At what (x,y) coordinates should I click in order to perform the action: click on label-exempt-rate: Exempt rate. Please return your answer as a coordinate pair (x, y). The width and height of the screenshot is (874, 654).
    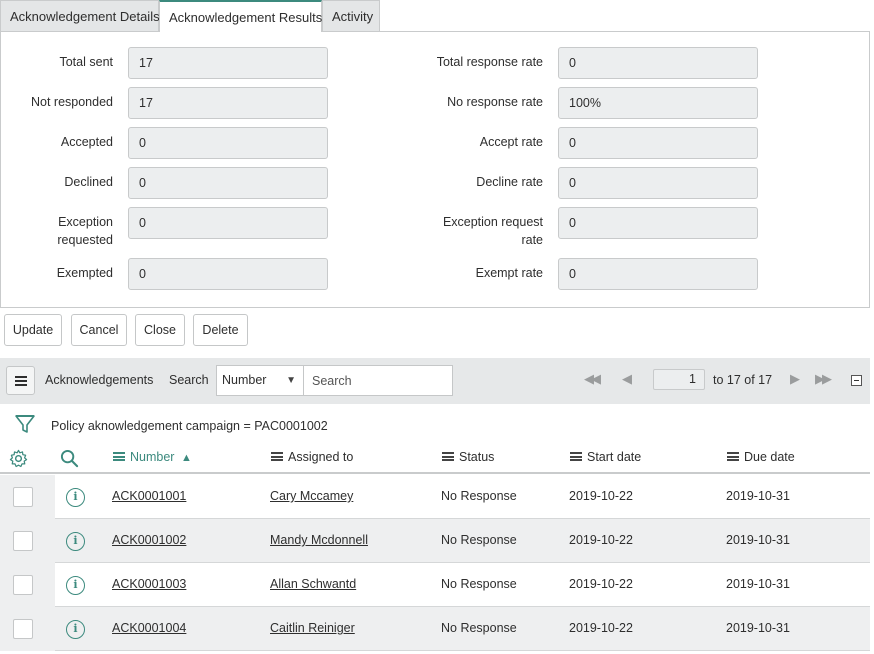
    Looking at the image, I should click on (509, 273).